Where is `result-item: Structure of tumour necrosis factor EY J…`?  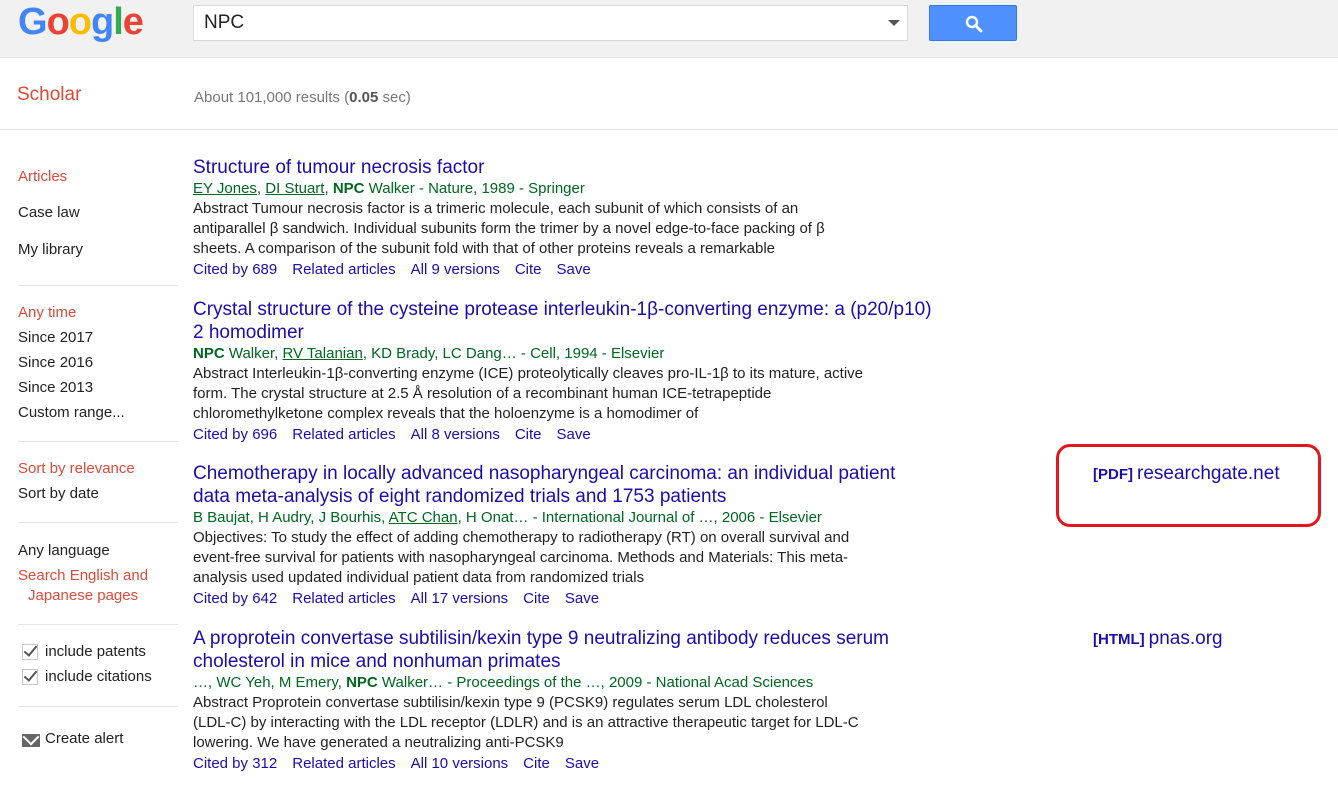 result-item: Structure of tumour necrosis factor EY J… is located at coordinates (563, 218).